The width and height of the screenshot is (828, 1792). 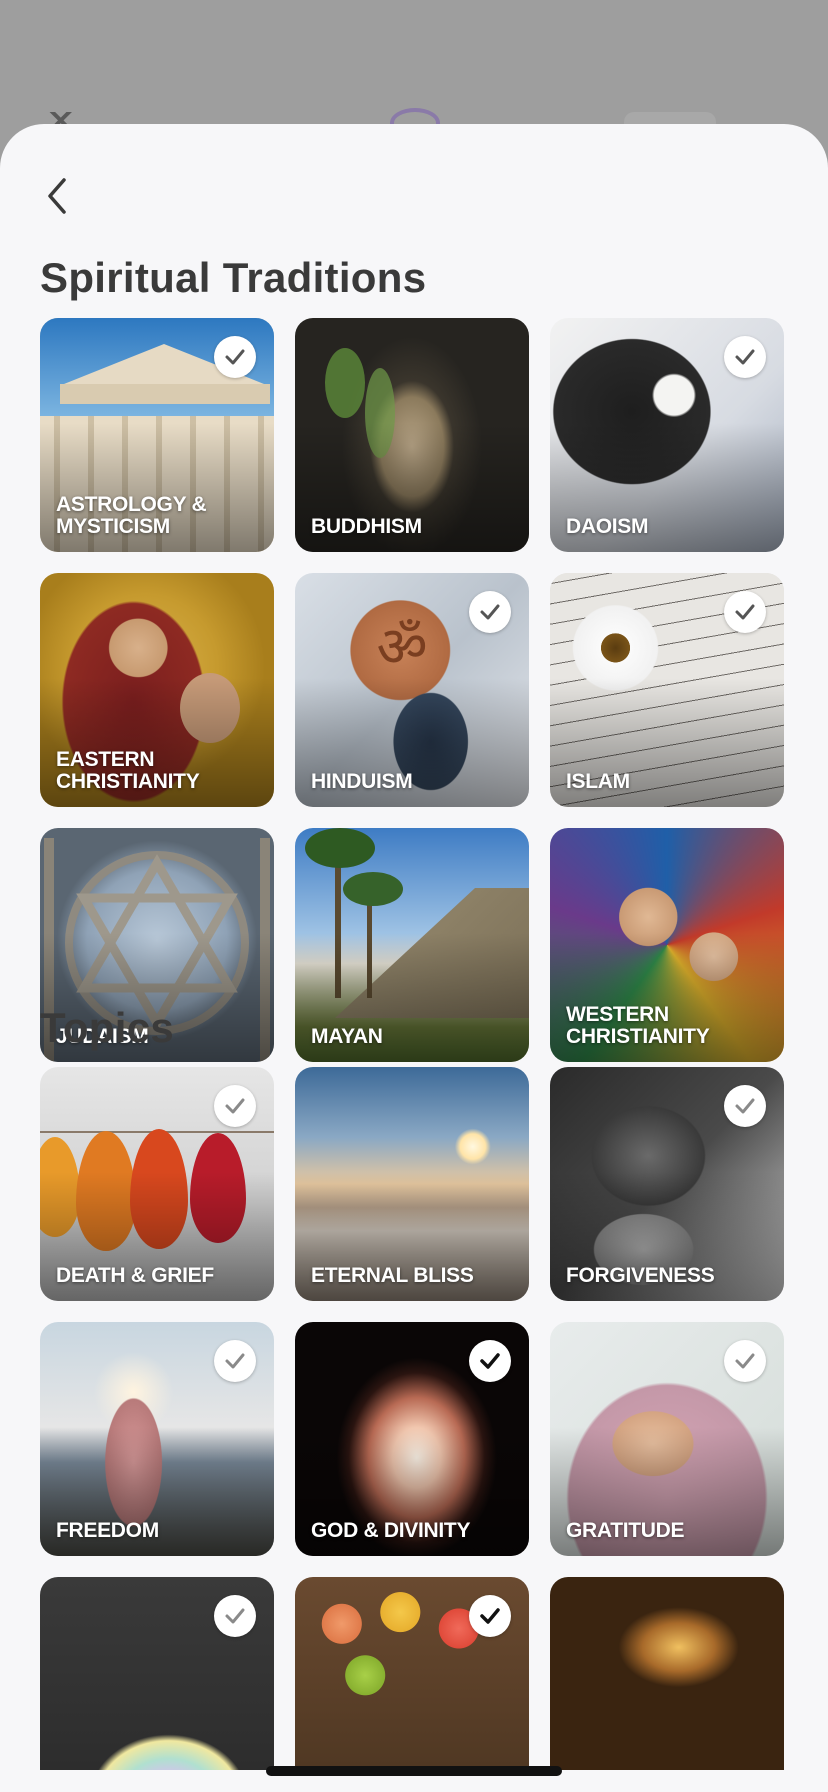 What do you see at coordinates (362, 781) in the screenshot?
I see `tile-label: HINDUISM` at bounding box center [362, 781].